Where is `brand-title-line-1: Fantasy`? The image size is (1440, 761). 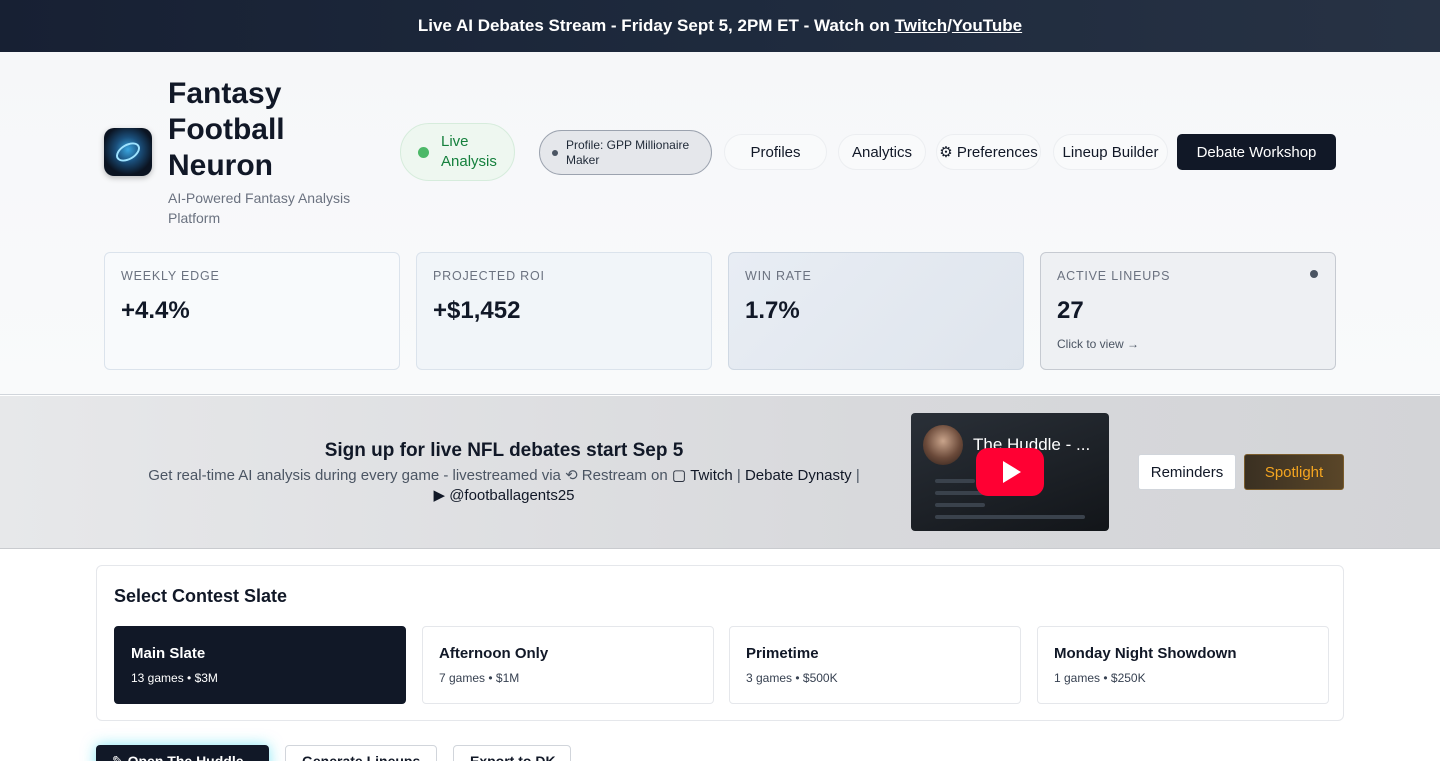 brand-title-line-1: Fantasy is located at coordinates (225, 93).